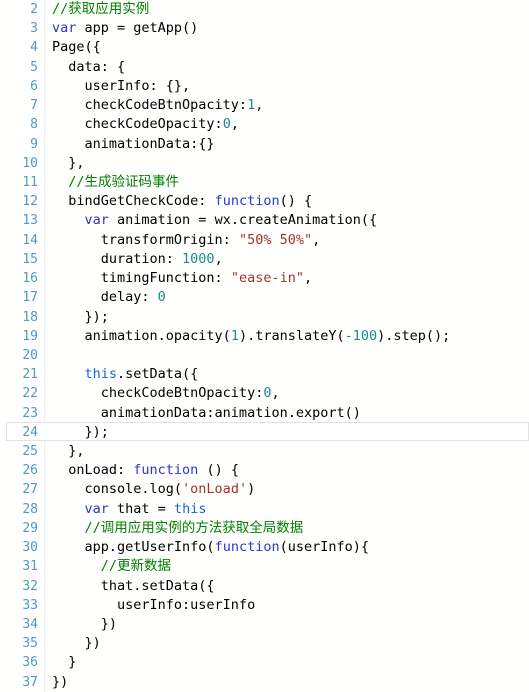  What do you see at coordinates (34, 67) in the screenshot?
I see `line-number: 5` at bounding box center [34, 67].